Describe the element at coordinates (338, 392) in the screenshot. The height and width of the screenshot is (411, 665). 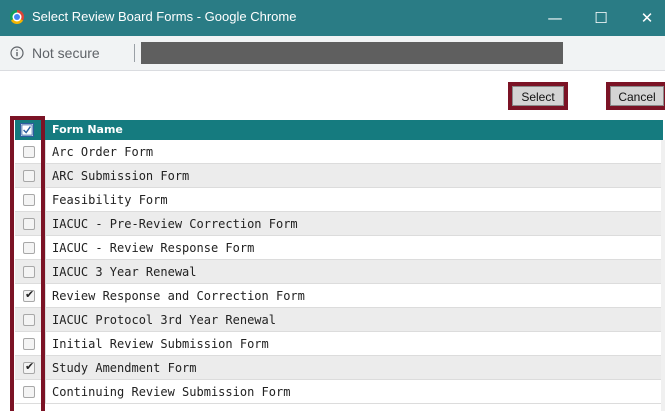
I see `table-row: Continuing Review Submission Form` at that location.